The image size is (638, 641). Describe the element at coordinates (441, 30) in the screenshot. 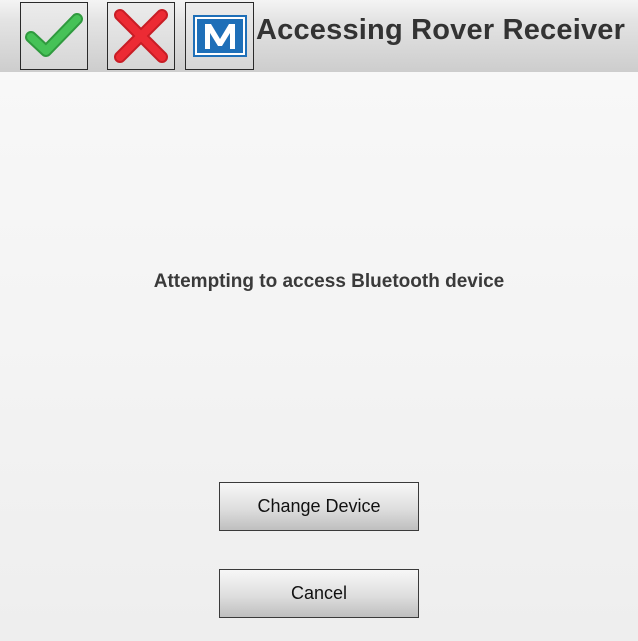

I see `page-title: Accessing Rover Receiver` at that location.